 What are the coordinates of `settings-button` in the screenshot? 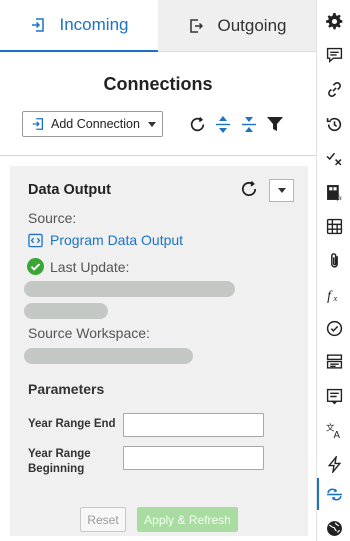 It's located at (333, 21).